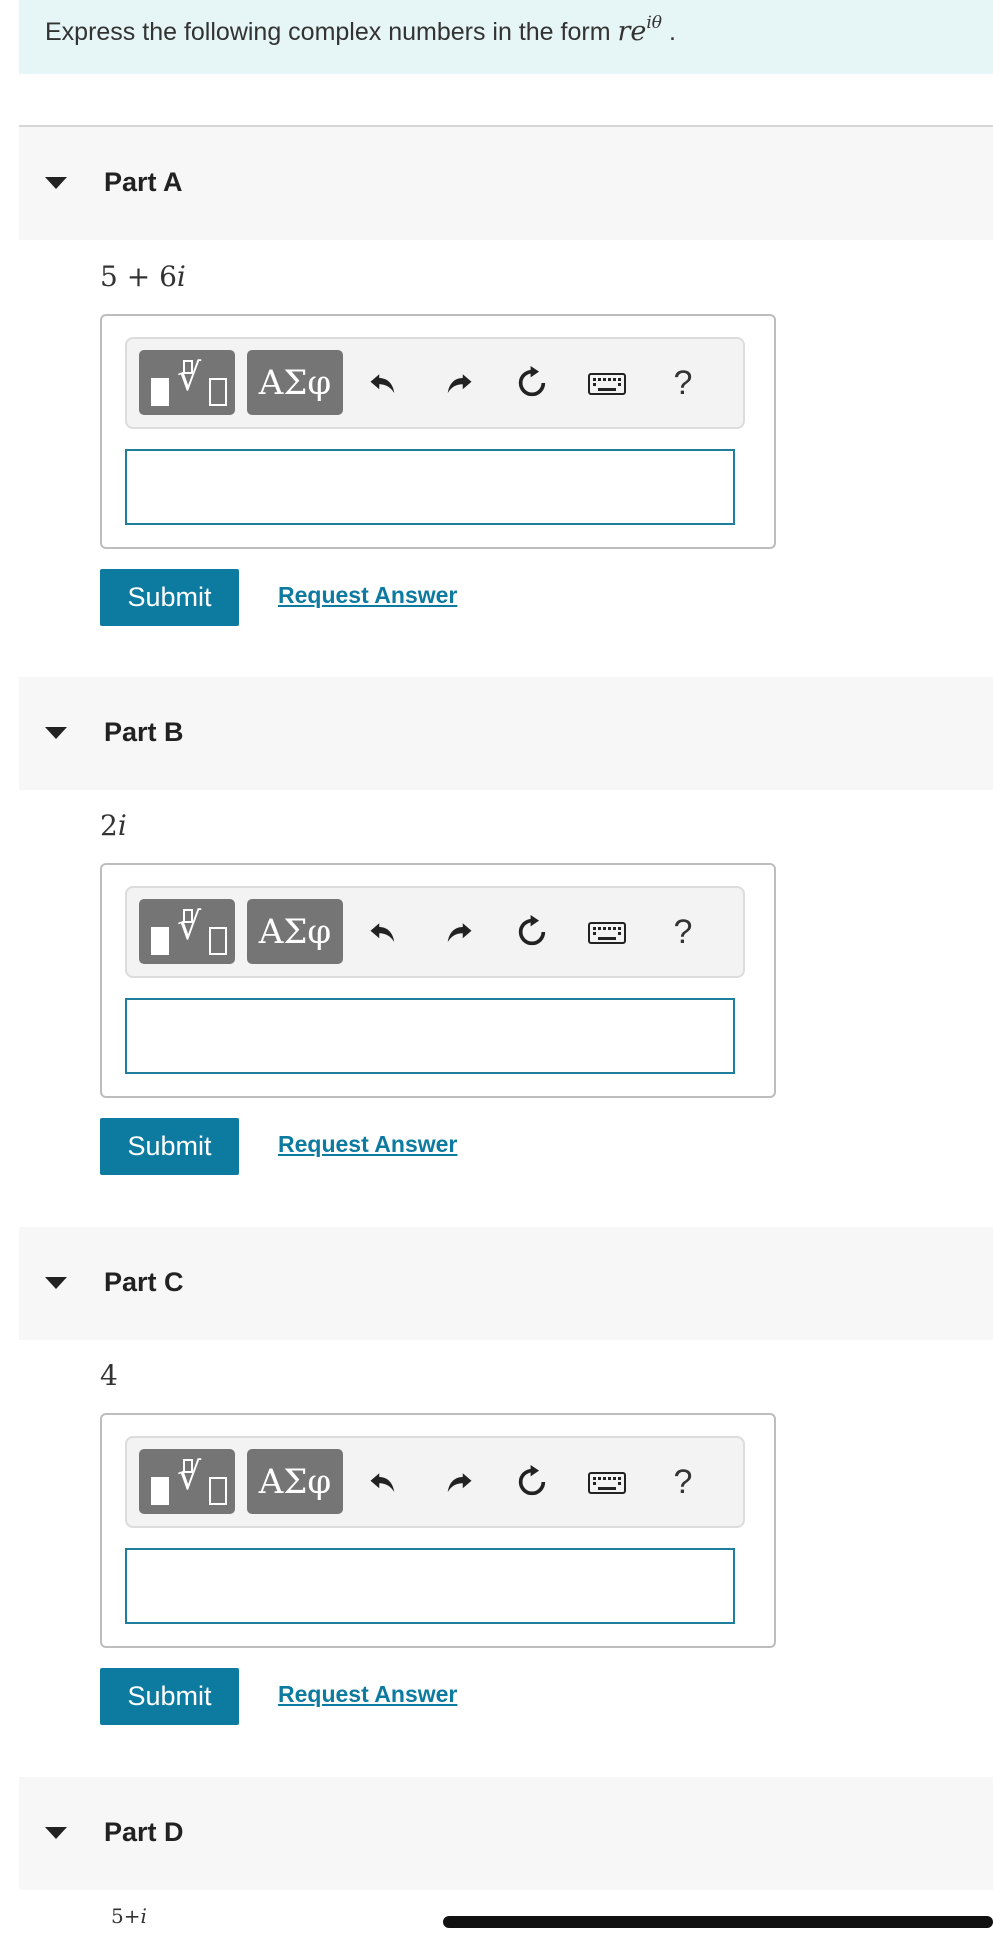 The image size is (993, 1934). What do you see at coordinates (144, 732) in the screenshot?
I see `part-b-title: Part B` at bounding box center [144, 732].